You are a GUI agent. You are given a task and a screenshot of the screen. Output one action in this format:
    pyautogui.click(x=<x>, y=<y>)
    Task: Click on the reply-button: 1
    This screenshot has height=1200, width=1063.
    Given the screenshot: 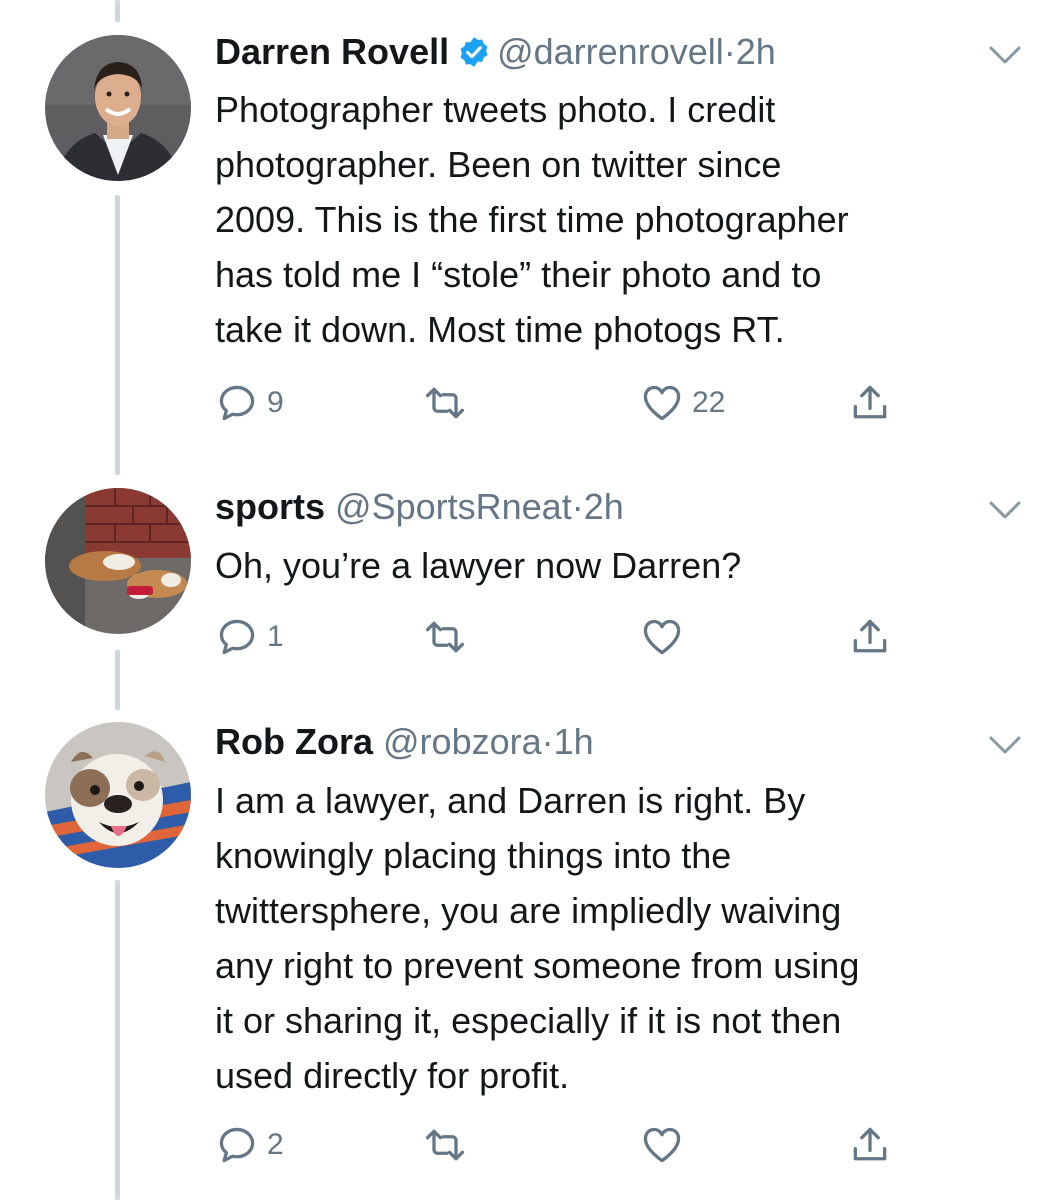 What is the action you would take?
    pyautogui.click(x=249, y=637)
    